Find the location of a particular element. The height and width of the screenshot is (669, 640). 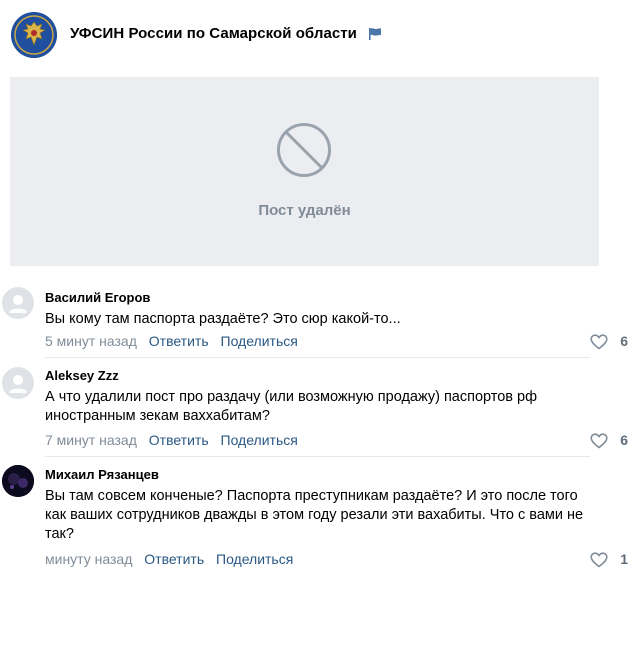

flag-icon is located at coordinates (375, 34).